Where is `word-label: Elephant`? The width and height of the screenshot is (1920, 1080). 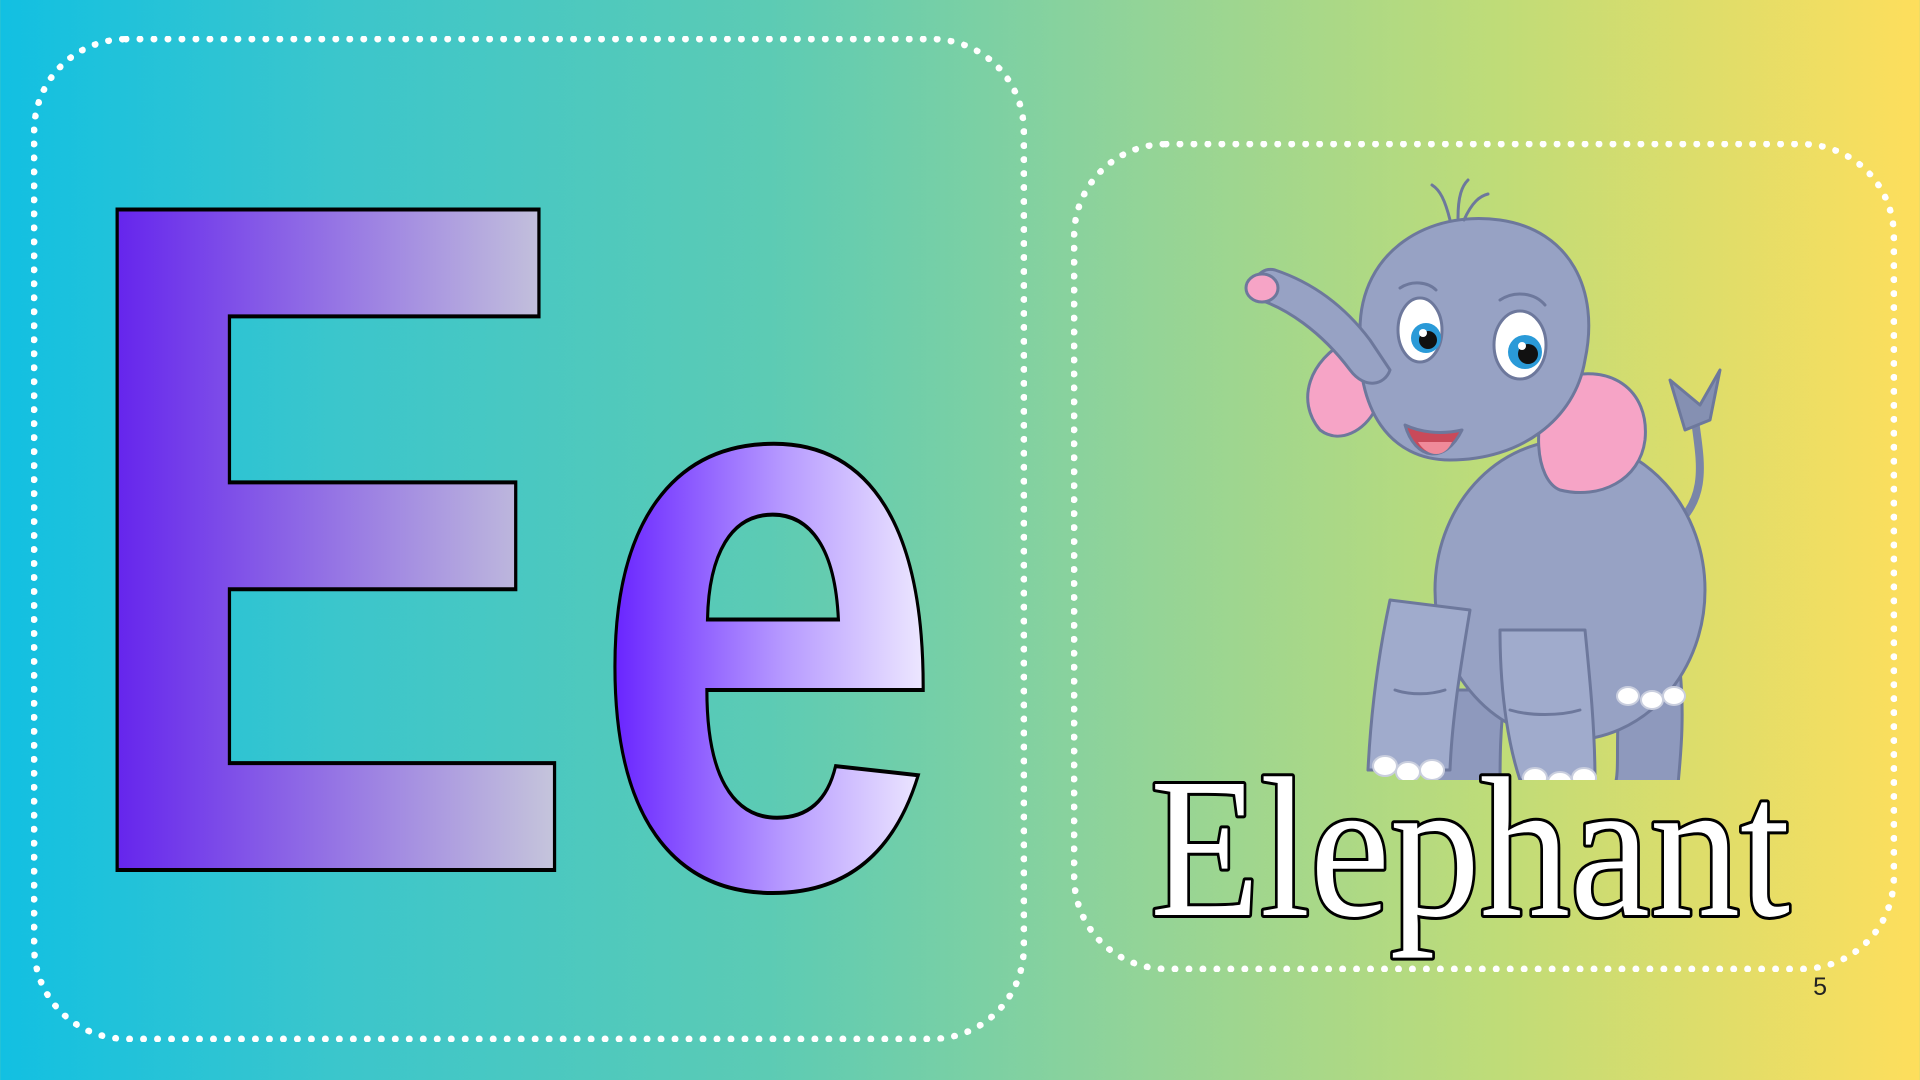 word-label: Elephant is located at coordinates (1470, 857).